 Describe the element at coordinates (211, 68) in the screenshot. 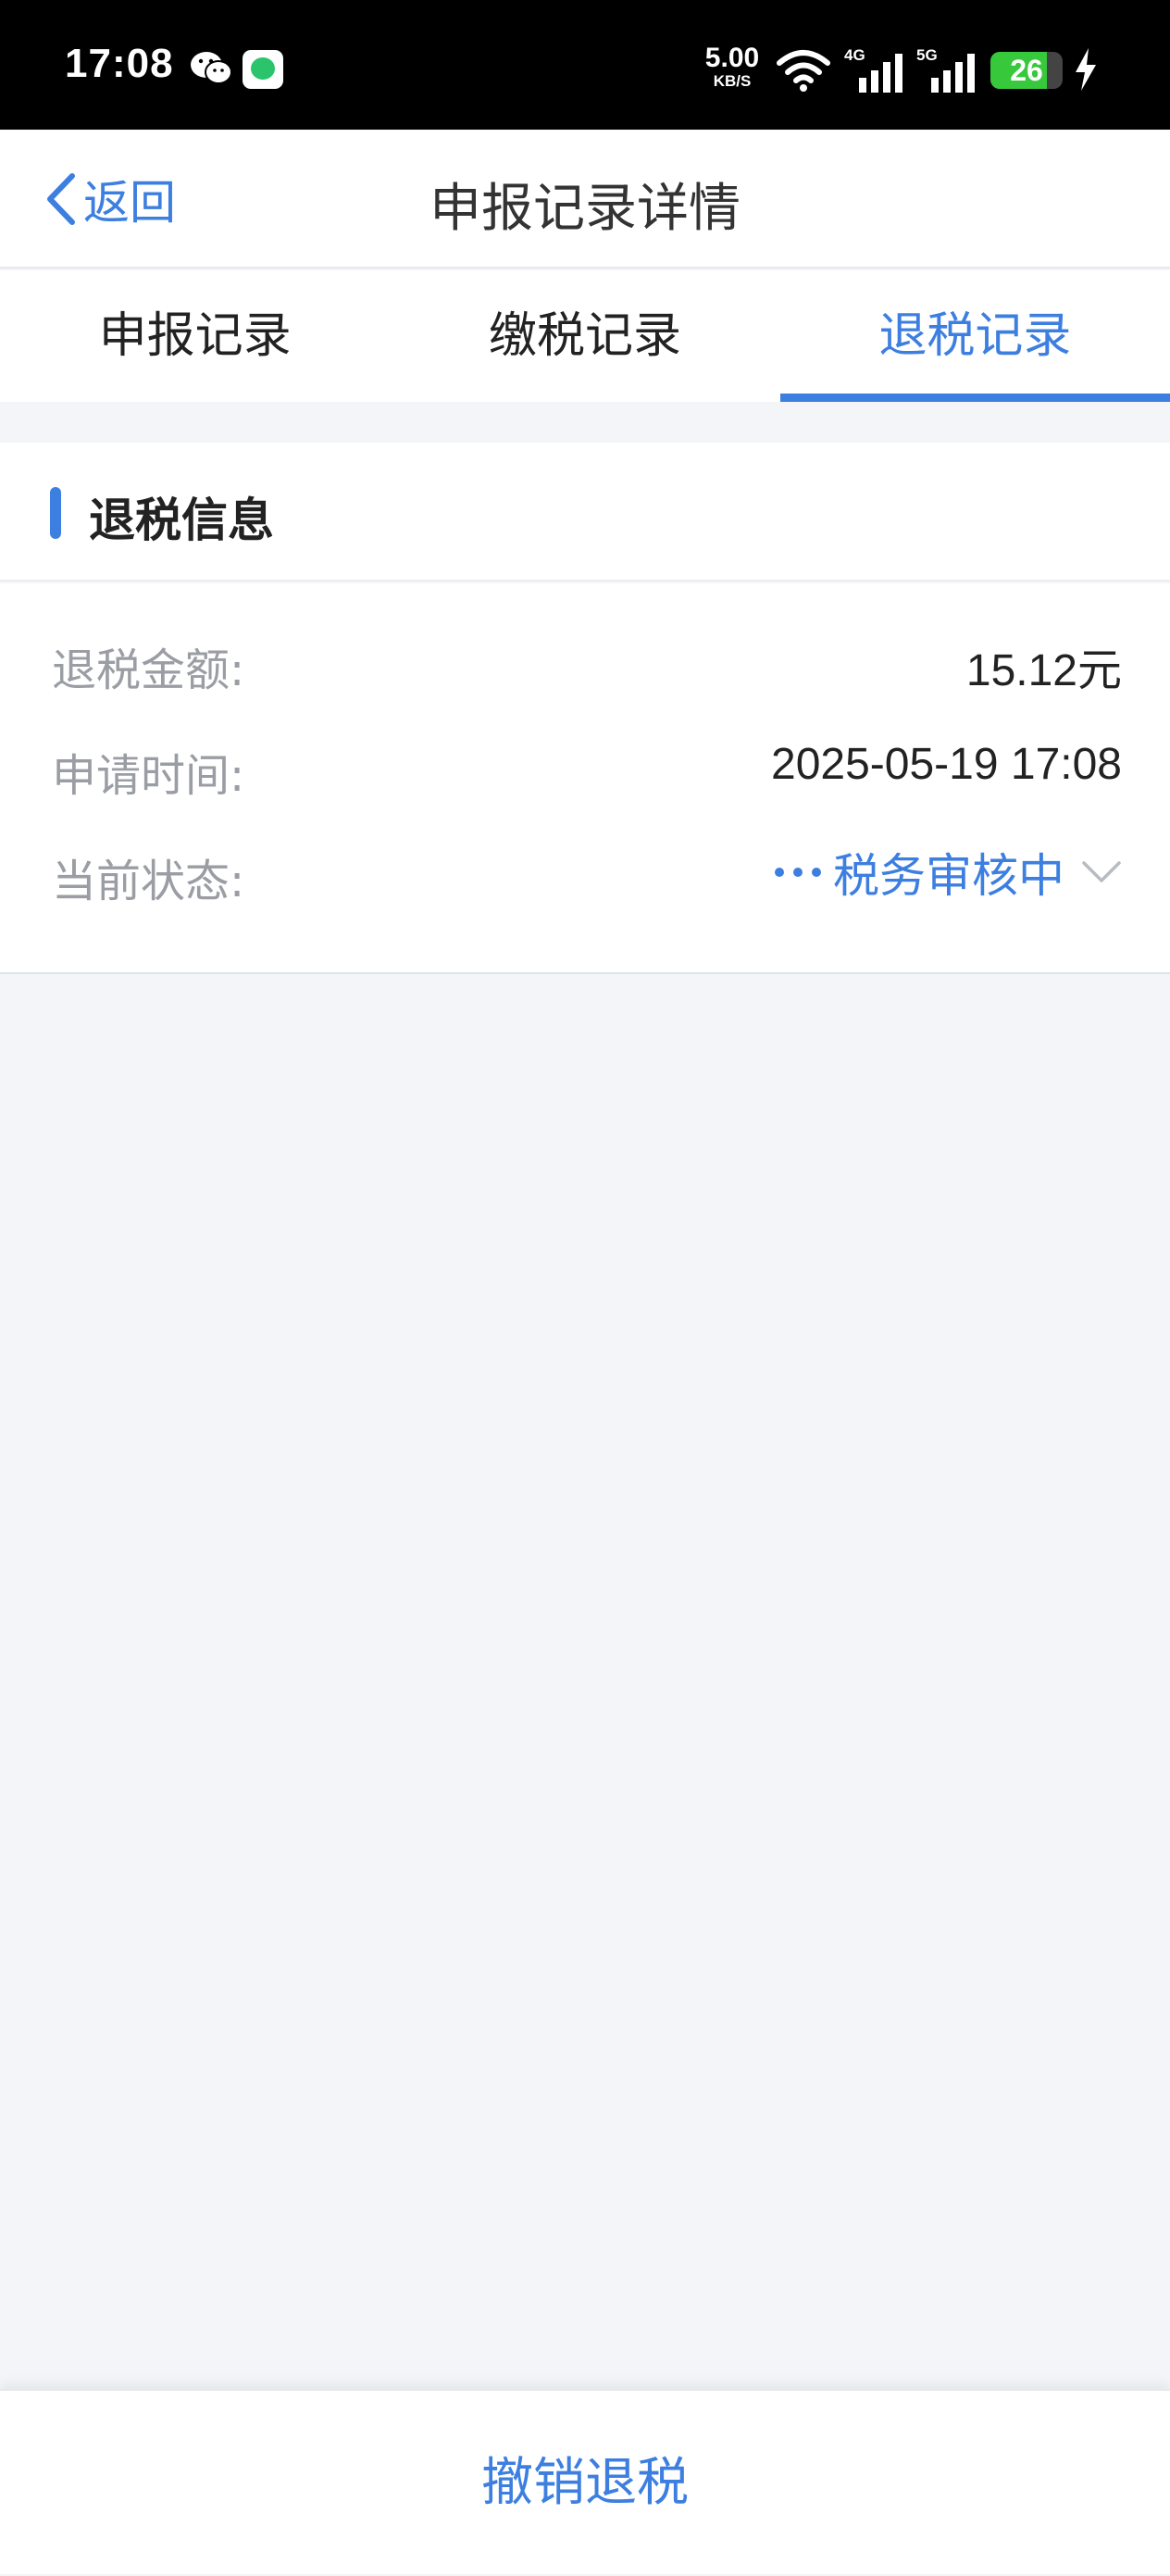

I see `wechat-icon` at that location.